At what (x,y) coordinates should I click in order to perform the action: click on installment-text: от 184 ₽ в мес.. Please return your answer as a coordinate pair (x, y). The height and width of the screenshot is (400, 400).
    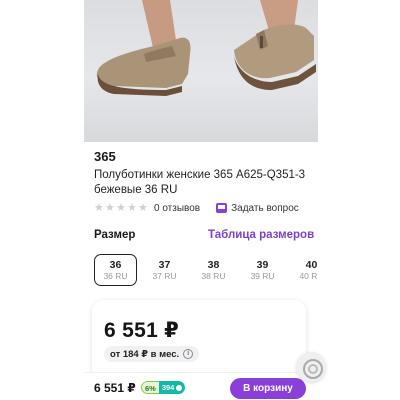
    Looking at the image, I should click on (145, 354).